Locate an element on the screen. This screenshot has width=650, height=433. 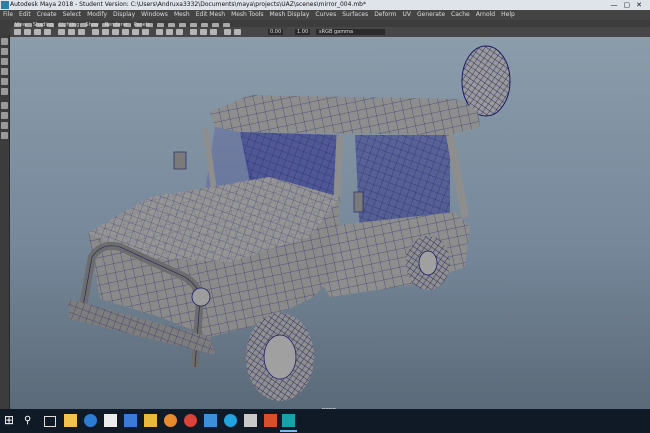
move-tool-icon is located at coordinates (4, 71).